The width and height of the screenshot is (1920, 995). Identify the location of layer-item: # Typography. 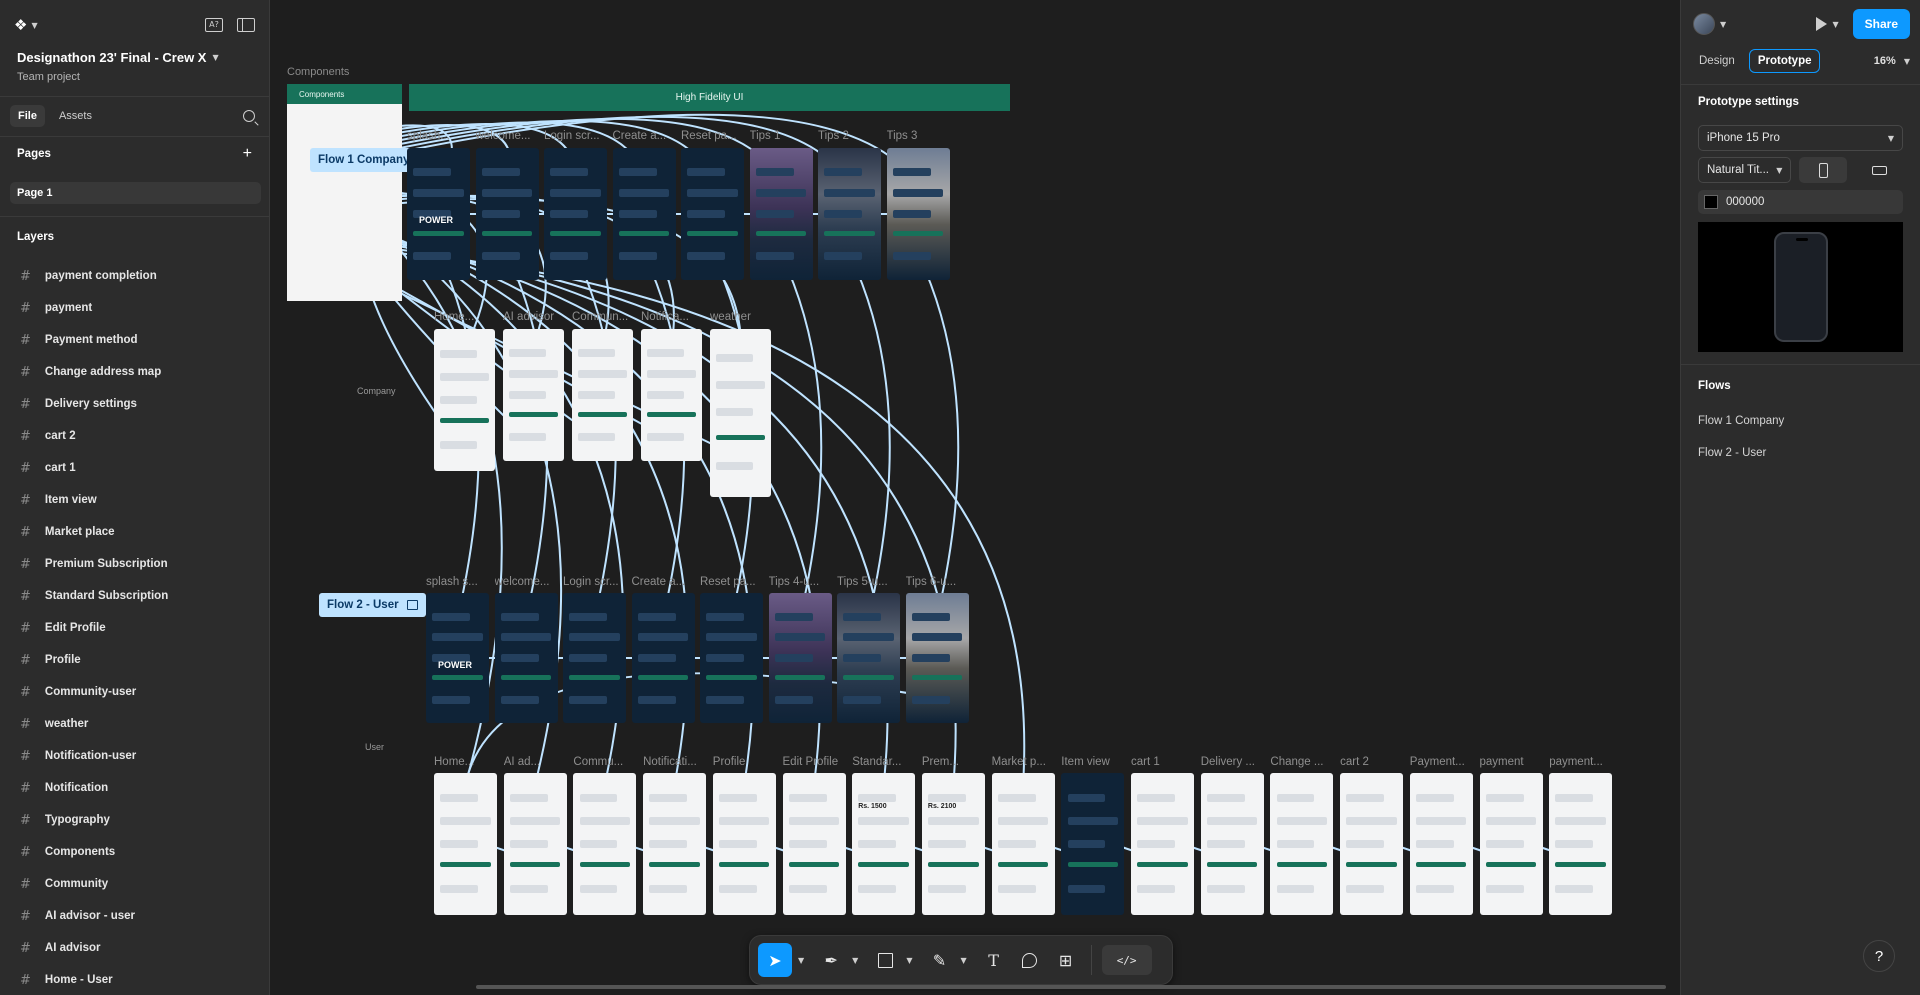
(134, 820).